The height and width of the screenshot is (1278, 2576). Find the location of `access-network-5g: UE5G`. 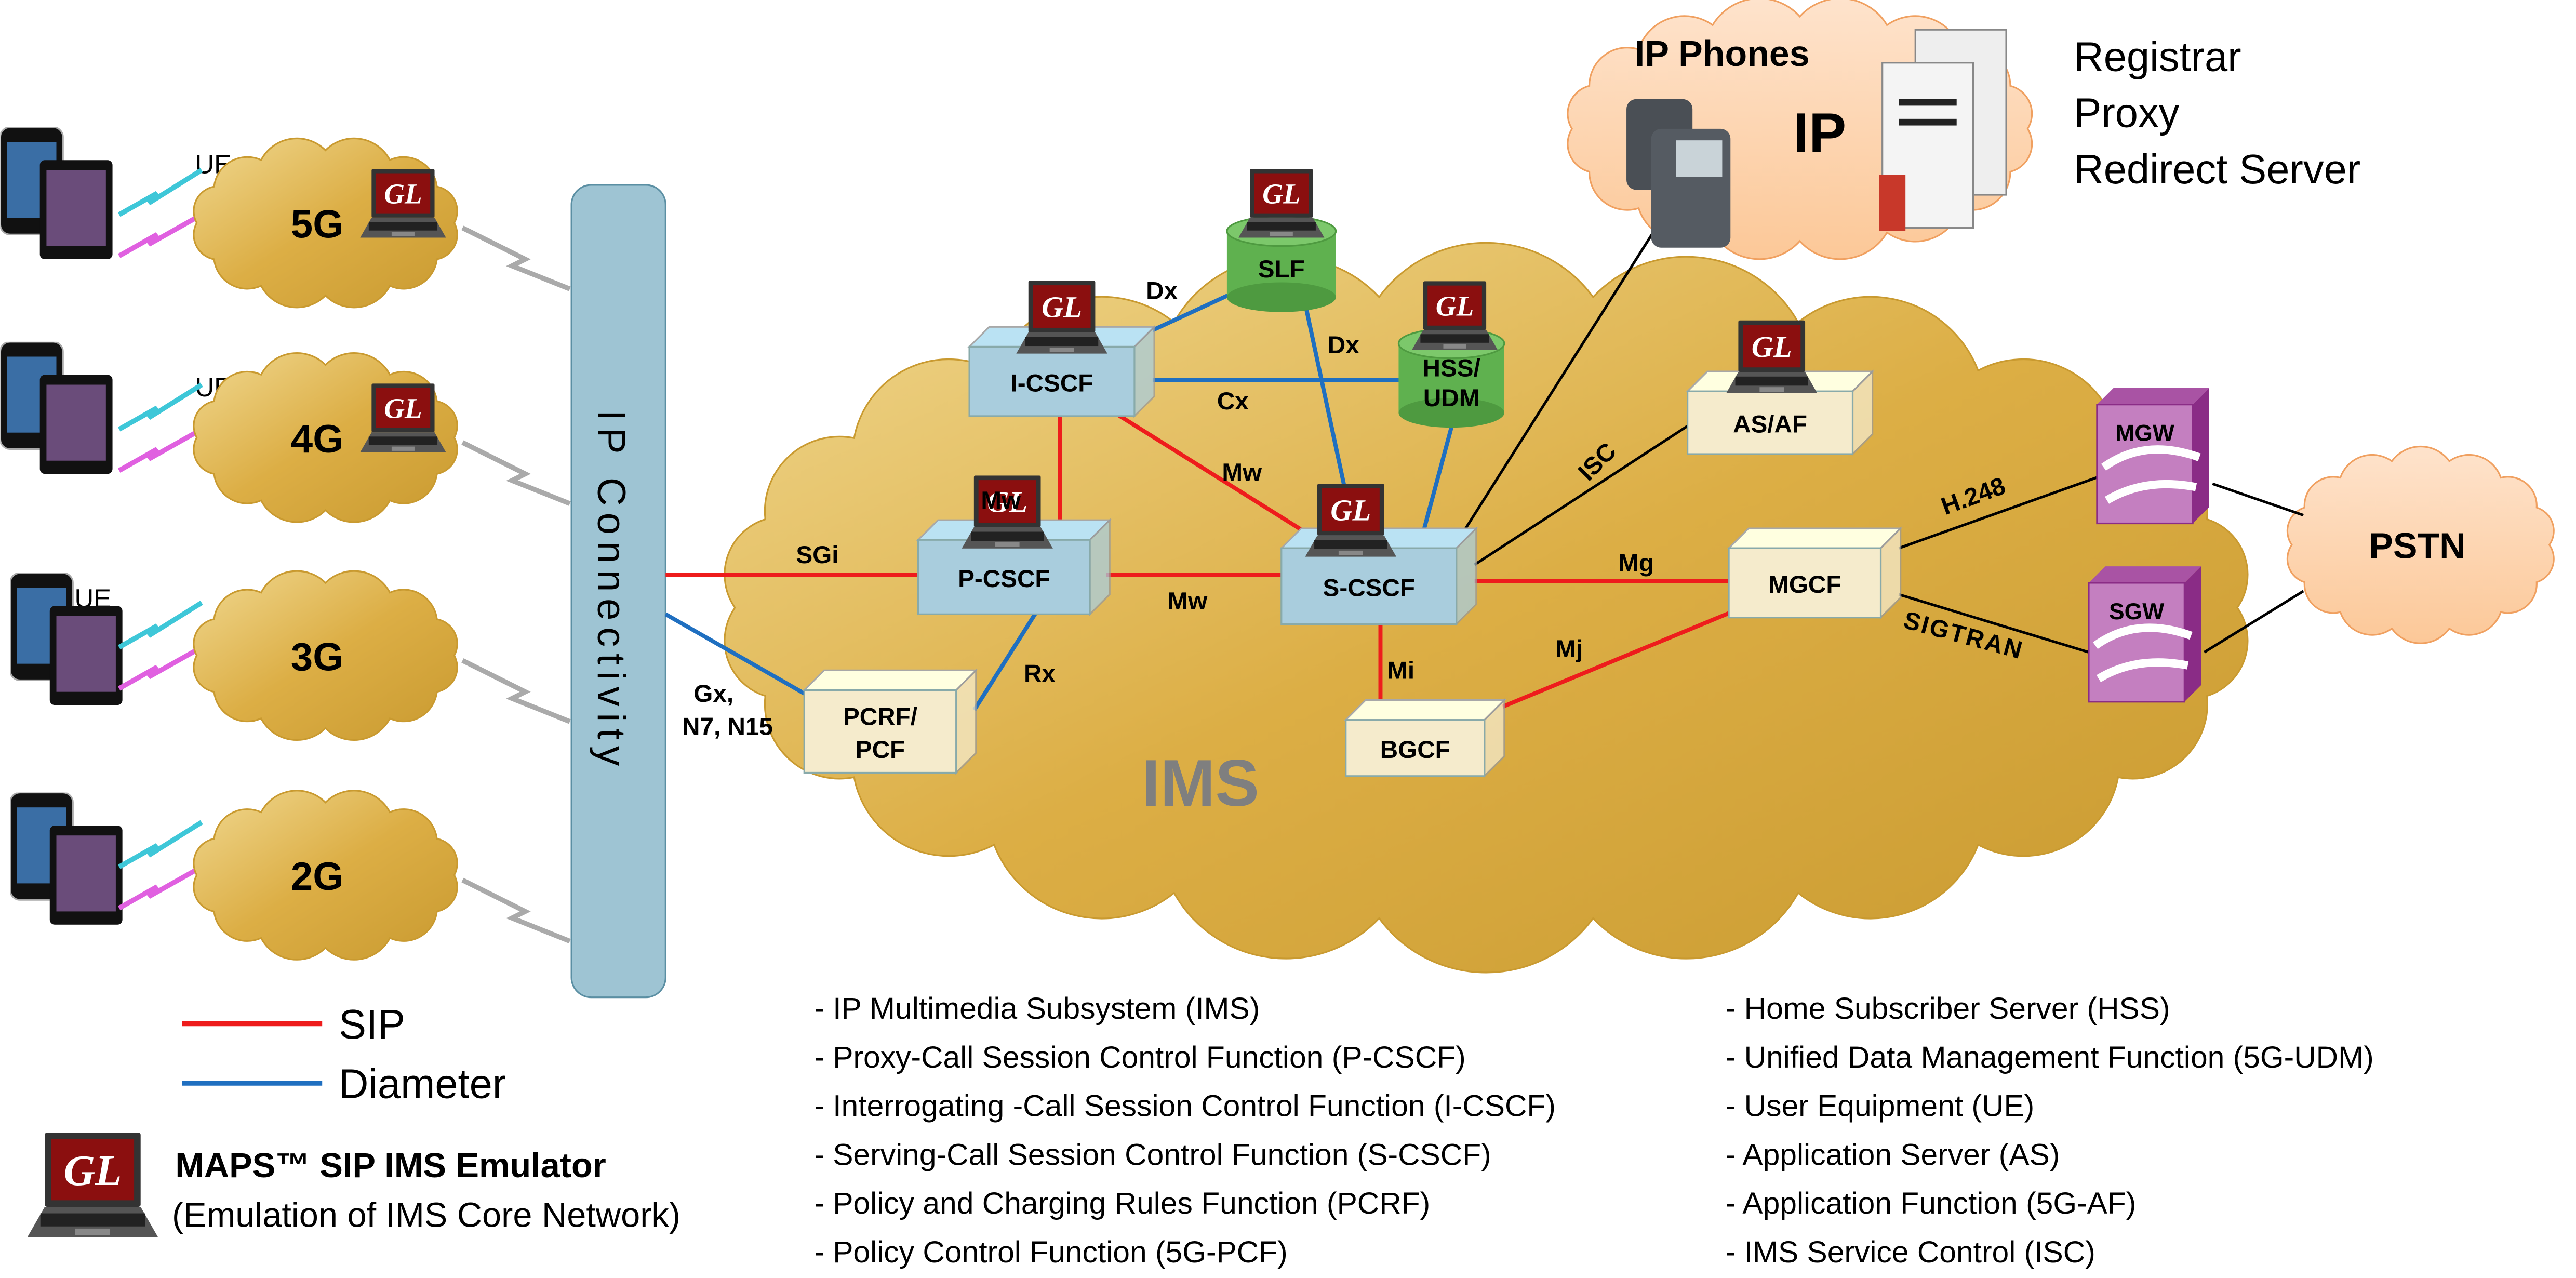

access-network-5g: UE5G is located at coordinates (285, 218).